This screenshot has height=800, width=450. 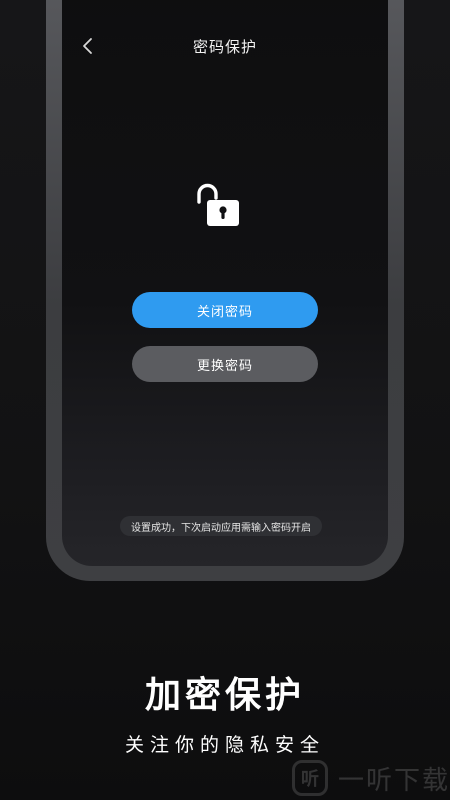 I want to click on disable-password-button: 关闭密码, so click(x=225, y=310).